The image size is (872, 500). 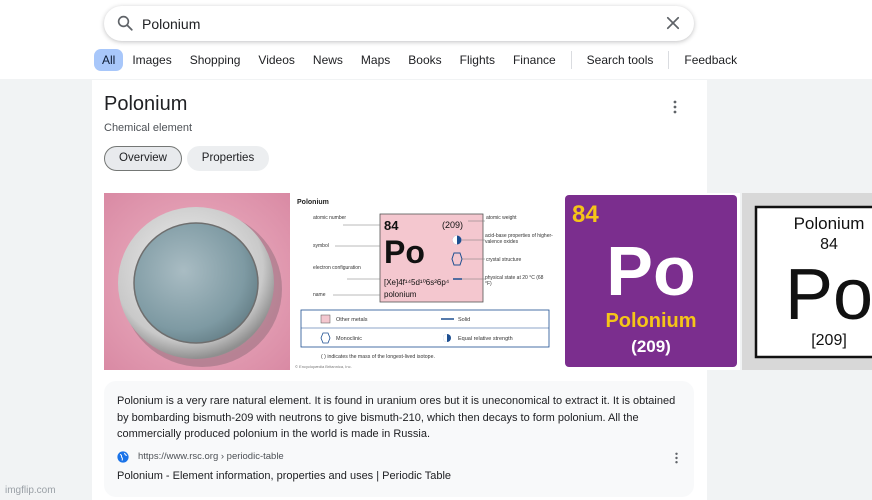 I want to click on label-symbol: symbol, so click(x=321, y=246).